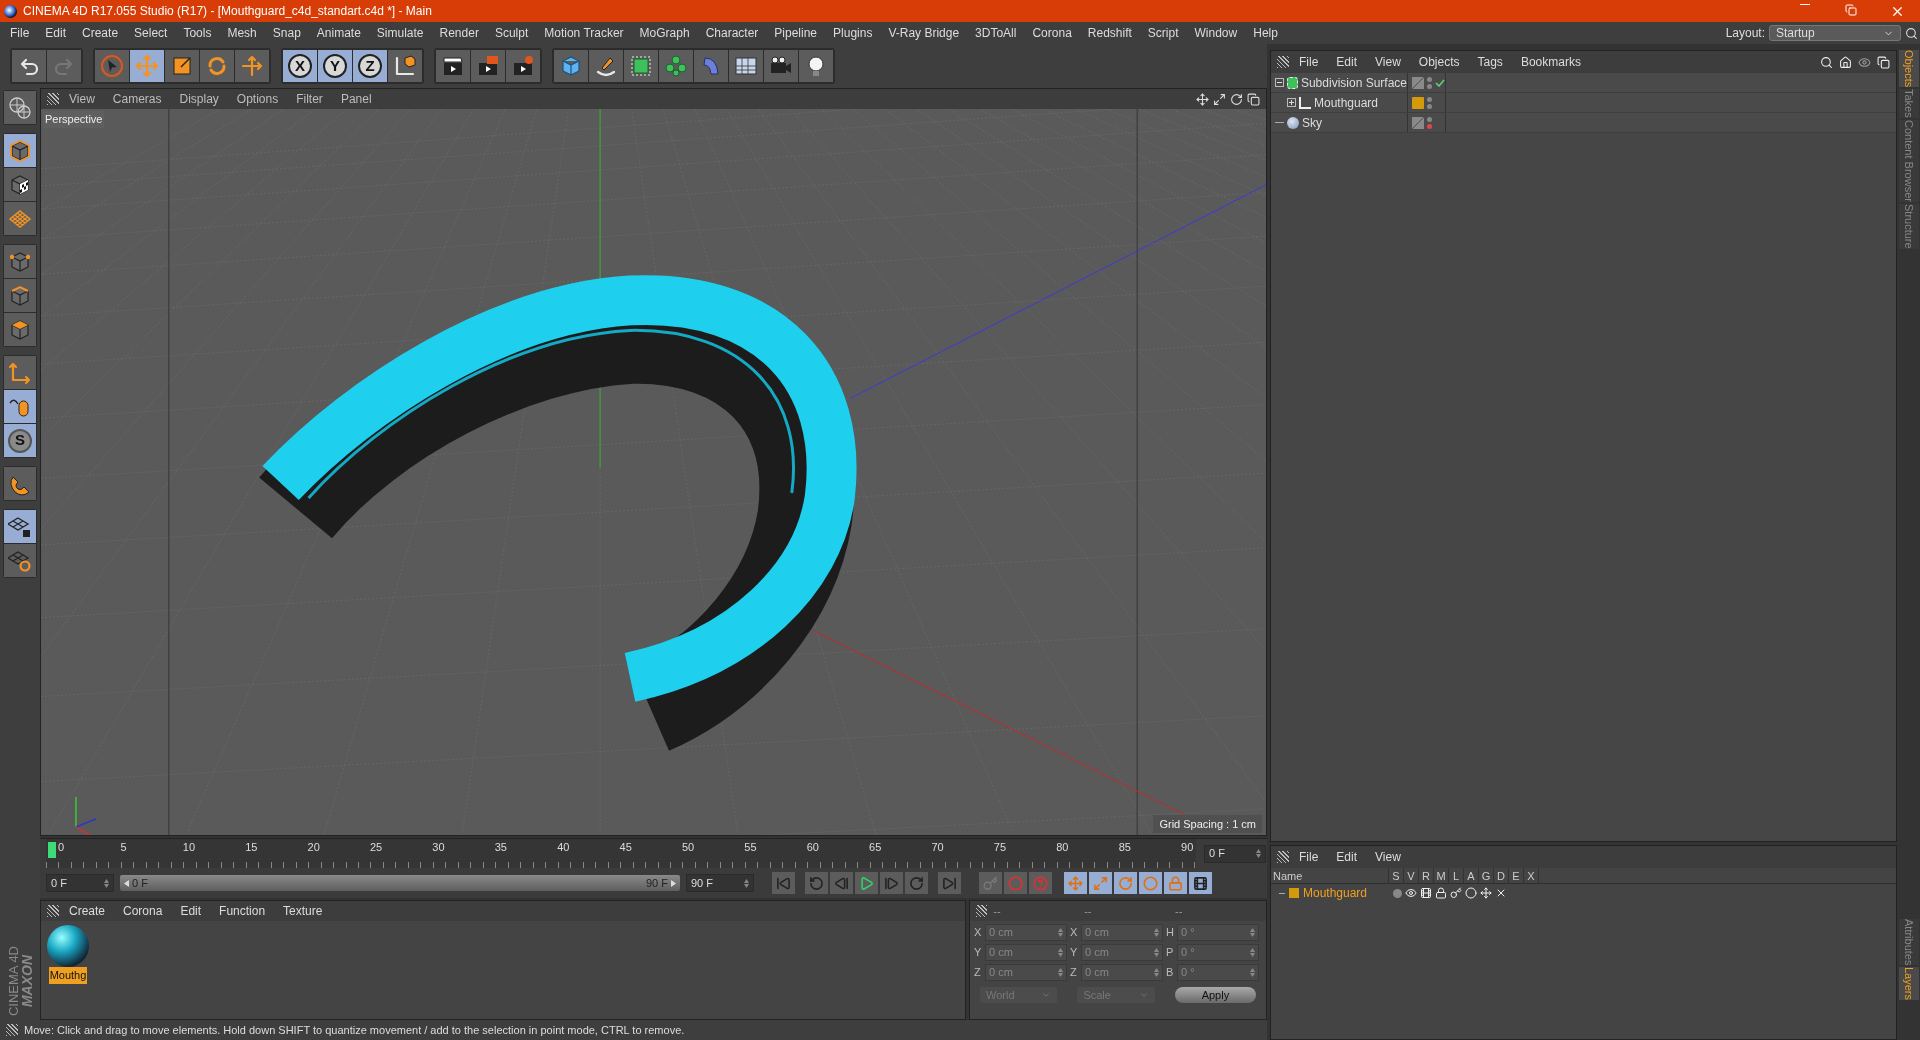 The width and height of the screenshot is (1920, 1040). What do you see at coordinates (676, 66) in the screenshot?
I see `cloner-object-button` at bounding box center [676, 66].